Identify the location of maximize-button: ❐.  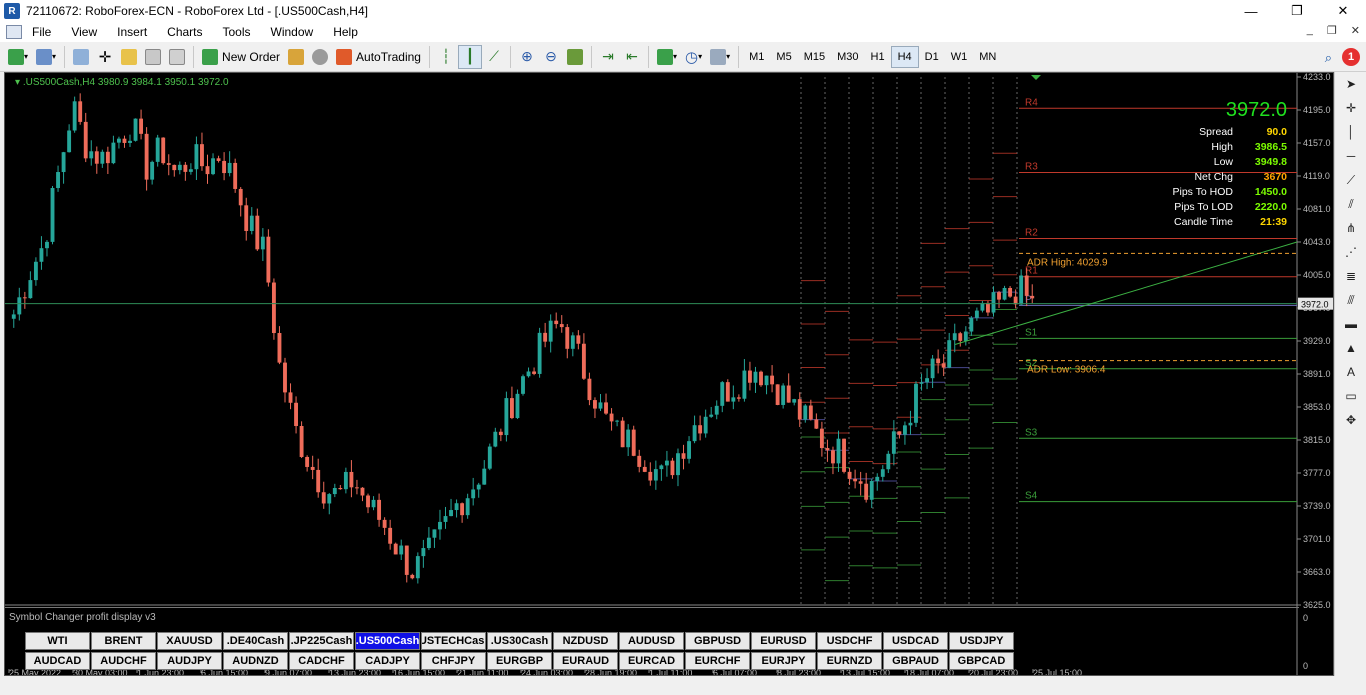
(1297, 11).